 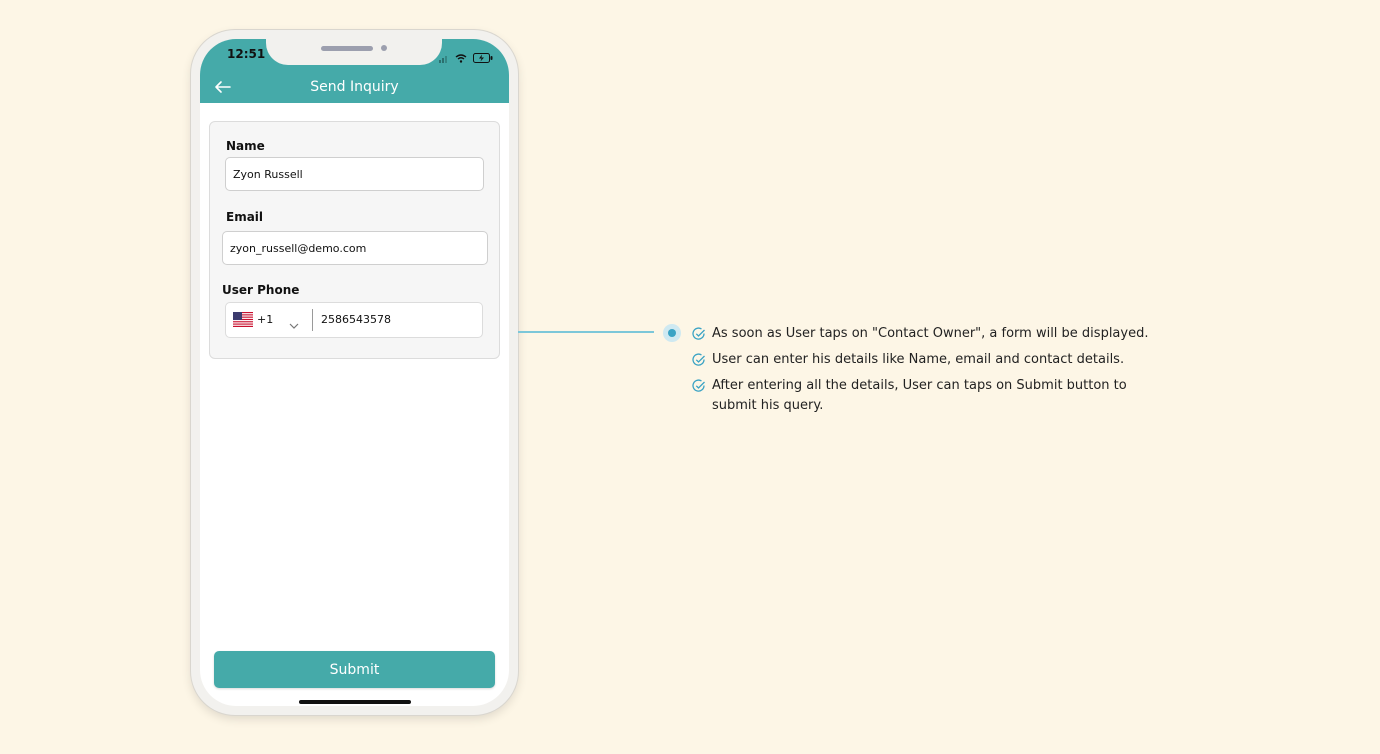 What do you see at coordinates (243, 319) in the screenshot?
I see `us-flag-icon` at bounding box center [243, 319].